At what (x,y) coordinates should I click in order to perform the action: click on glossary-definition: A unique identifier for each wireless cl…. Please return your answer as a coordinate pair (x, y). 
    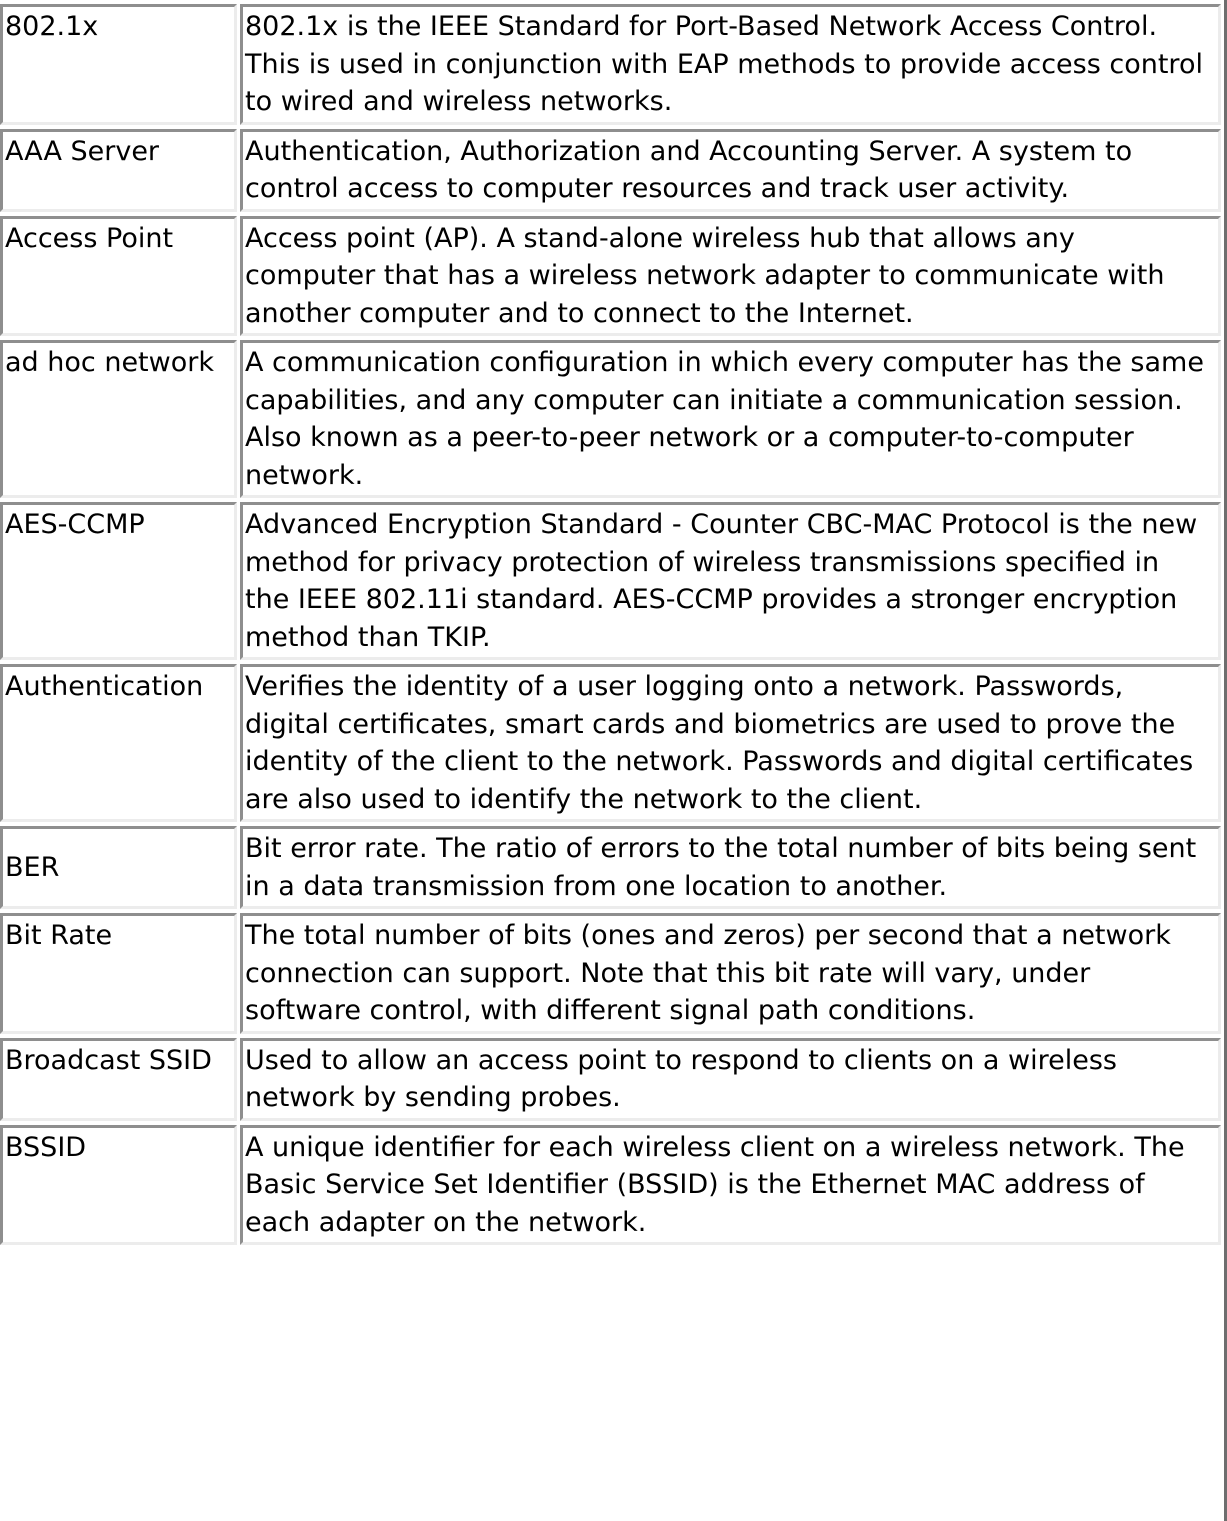
    Looking at the image, I should click on (730, 1184).